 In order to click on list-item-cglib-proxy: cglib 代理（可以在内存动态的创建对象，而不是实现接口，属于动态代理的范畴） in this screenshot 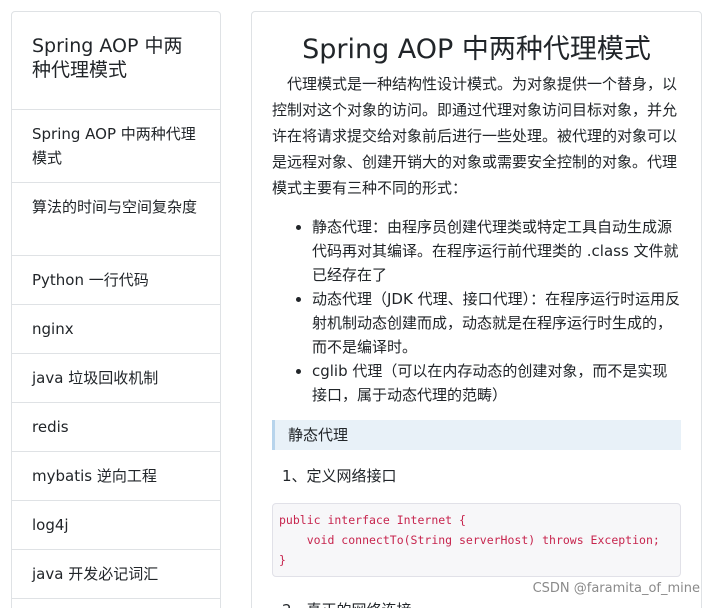, I will do `click(496, 383)`.